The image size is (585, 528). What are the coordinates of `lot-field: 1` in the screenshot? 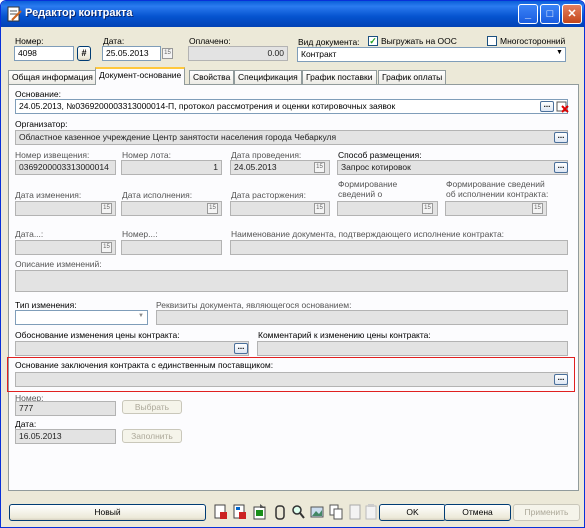 It's located at (171, 167).